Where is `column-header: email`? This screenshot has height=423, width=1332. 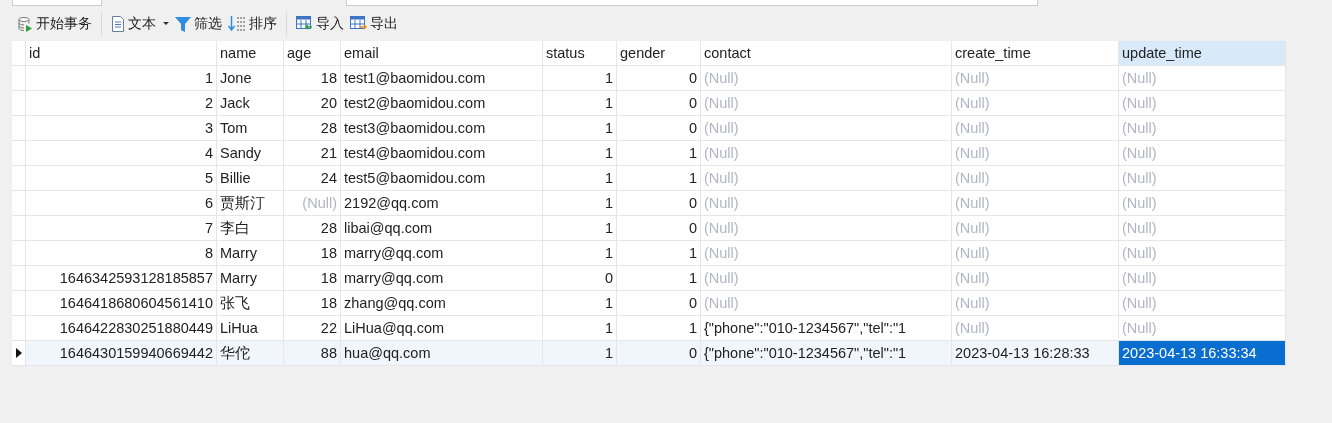
column-header: email is located at coordinates (442, 53).